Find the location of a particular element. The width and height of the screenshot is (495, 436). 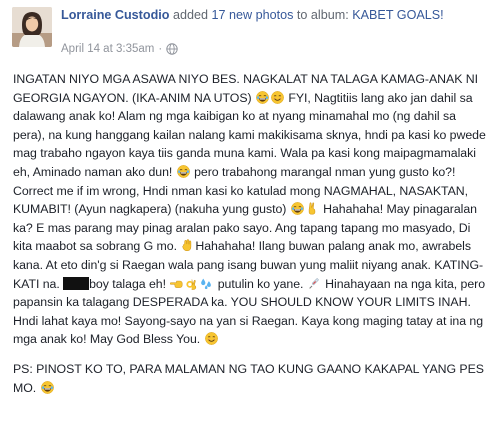

sweat-droplets-icon is located at coordinates (206, 283).